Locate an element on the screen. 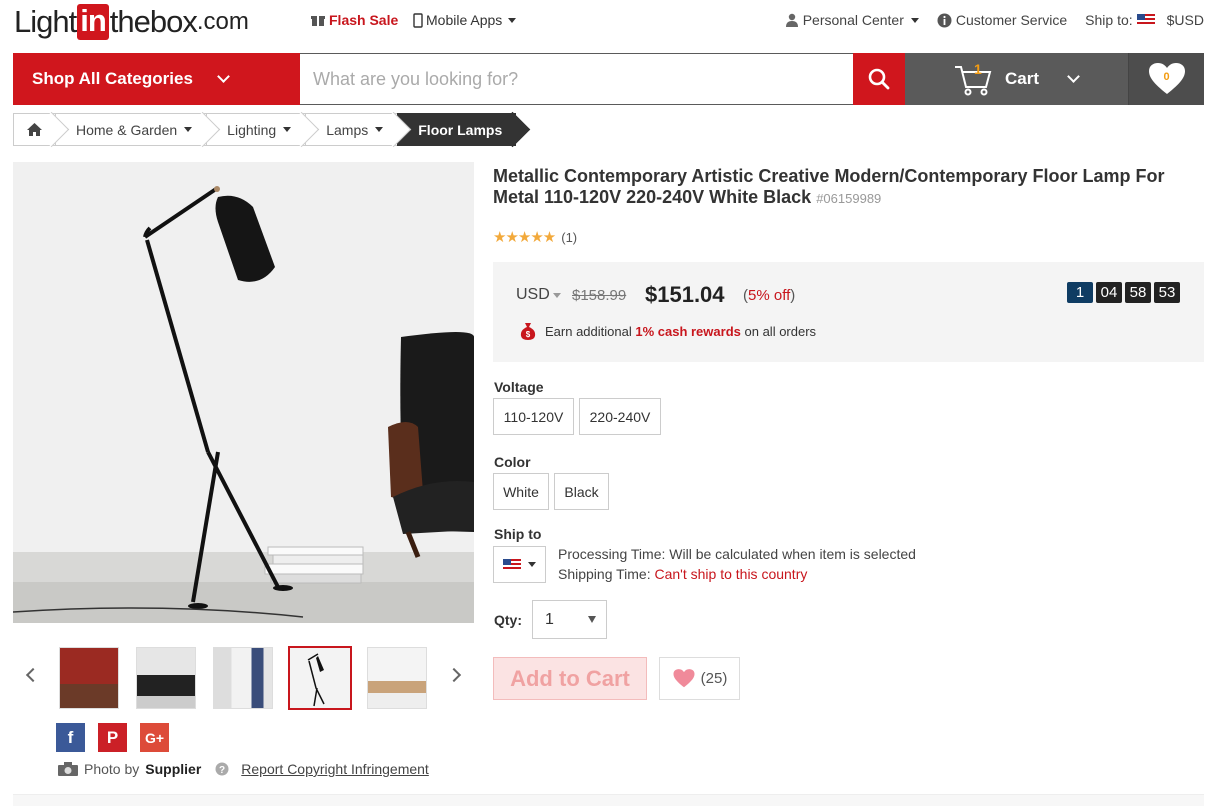  main-nav-bar: Shop All Categories 1 Cart 0 is located at coordinates (608, 79).